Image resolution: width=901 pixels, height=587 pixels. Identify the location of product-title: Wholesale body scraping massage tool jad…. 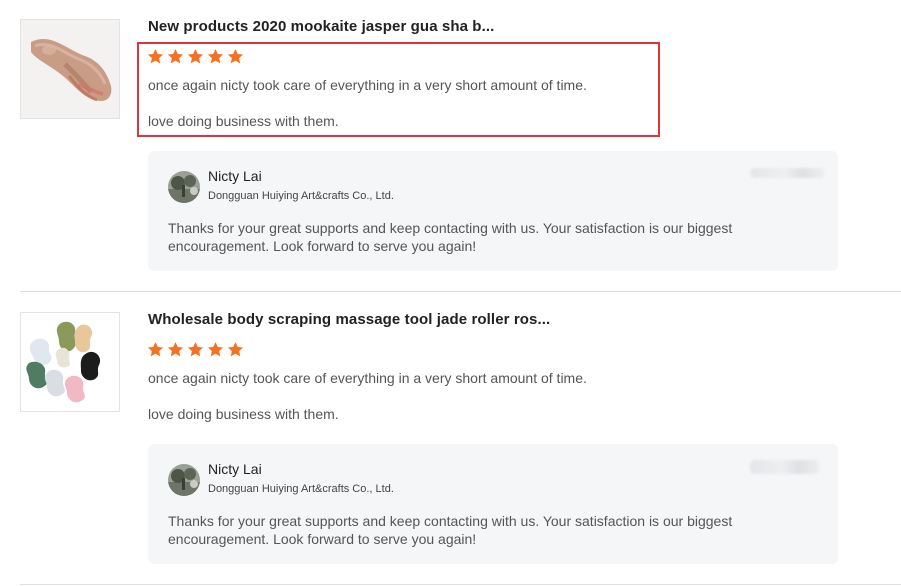
(349, 319).